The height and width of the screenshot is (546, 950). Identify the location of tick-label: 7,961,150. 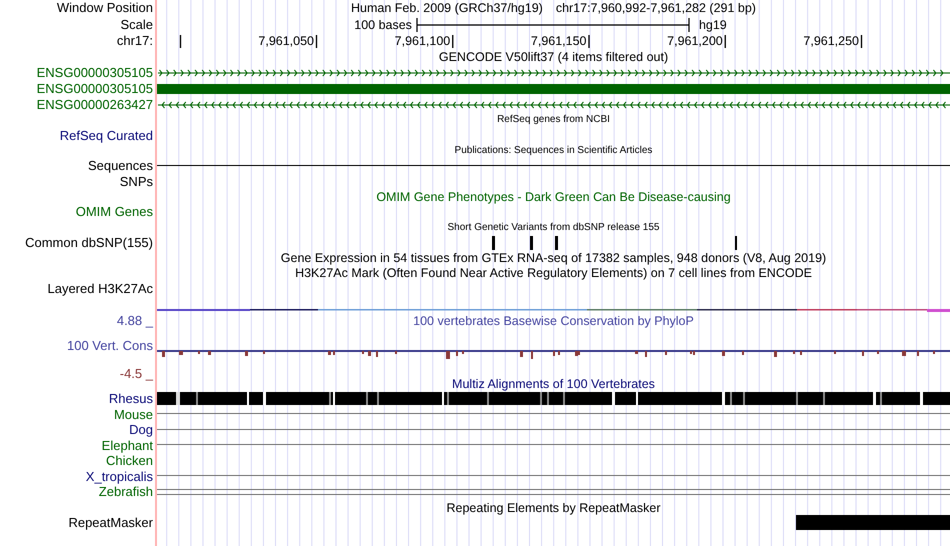
(559, 41).